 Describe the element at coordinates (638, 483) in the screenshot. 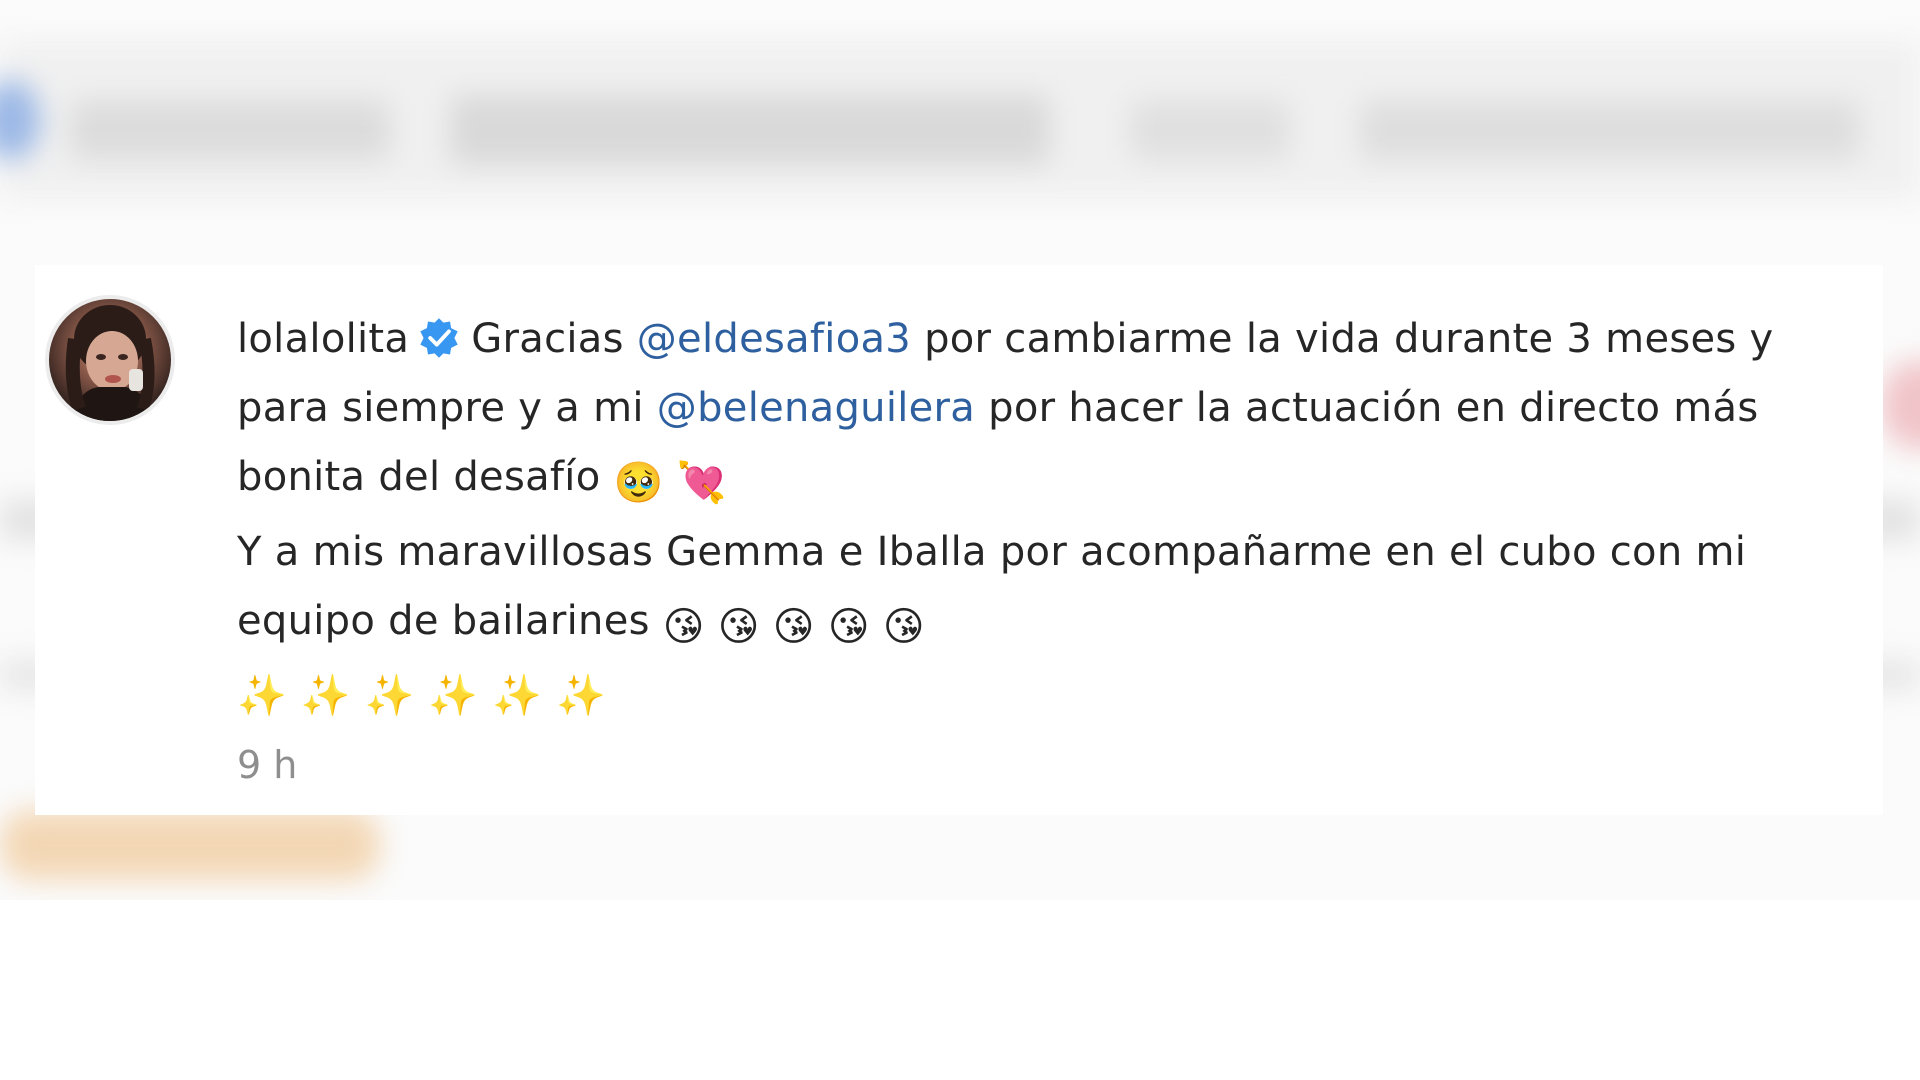

I see `pleading-face-emoji: 🥹` at that location.